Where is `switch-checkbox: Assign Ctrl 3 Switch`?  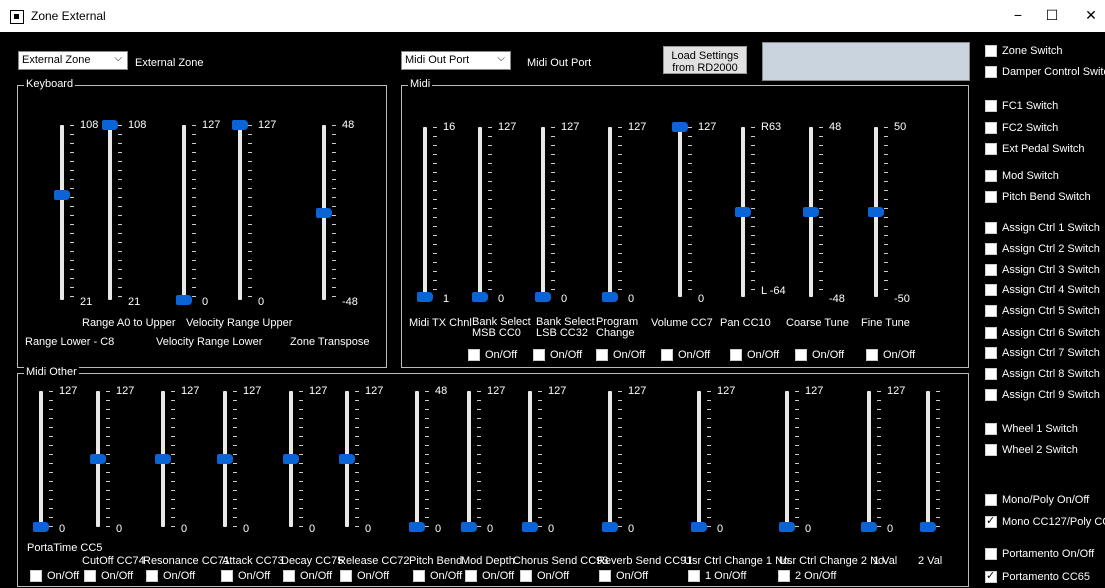
switch-checkbox: Assign Ctrl 3 Switch is located at coordinates (1042, 270).